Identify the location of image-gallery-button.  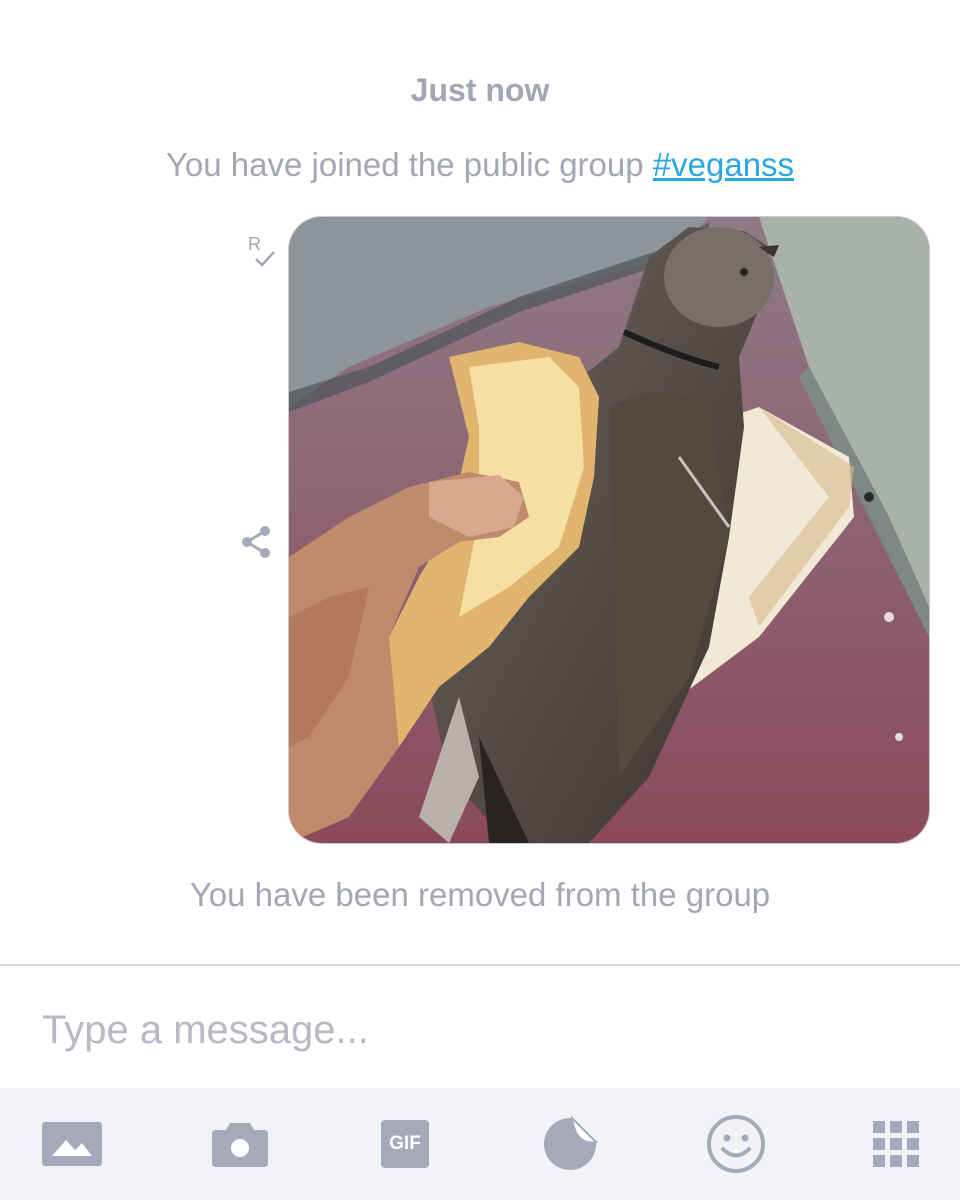
(72, 1144).